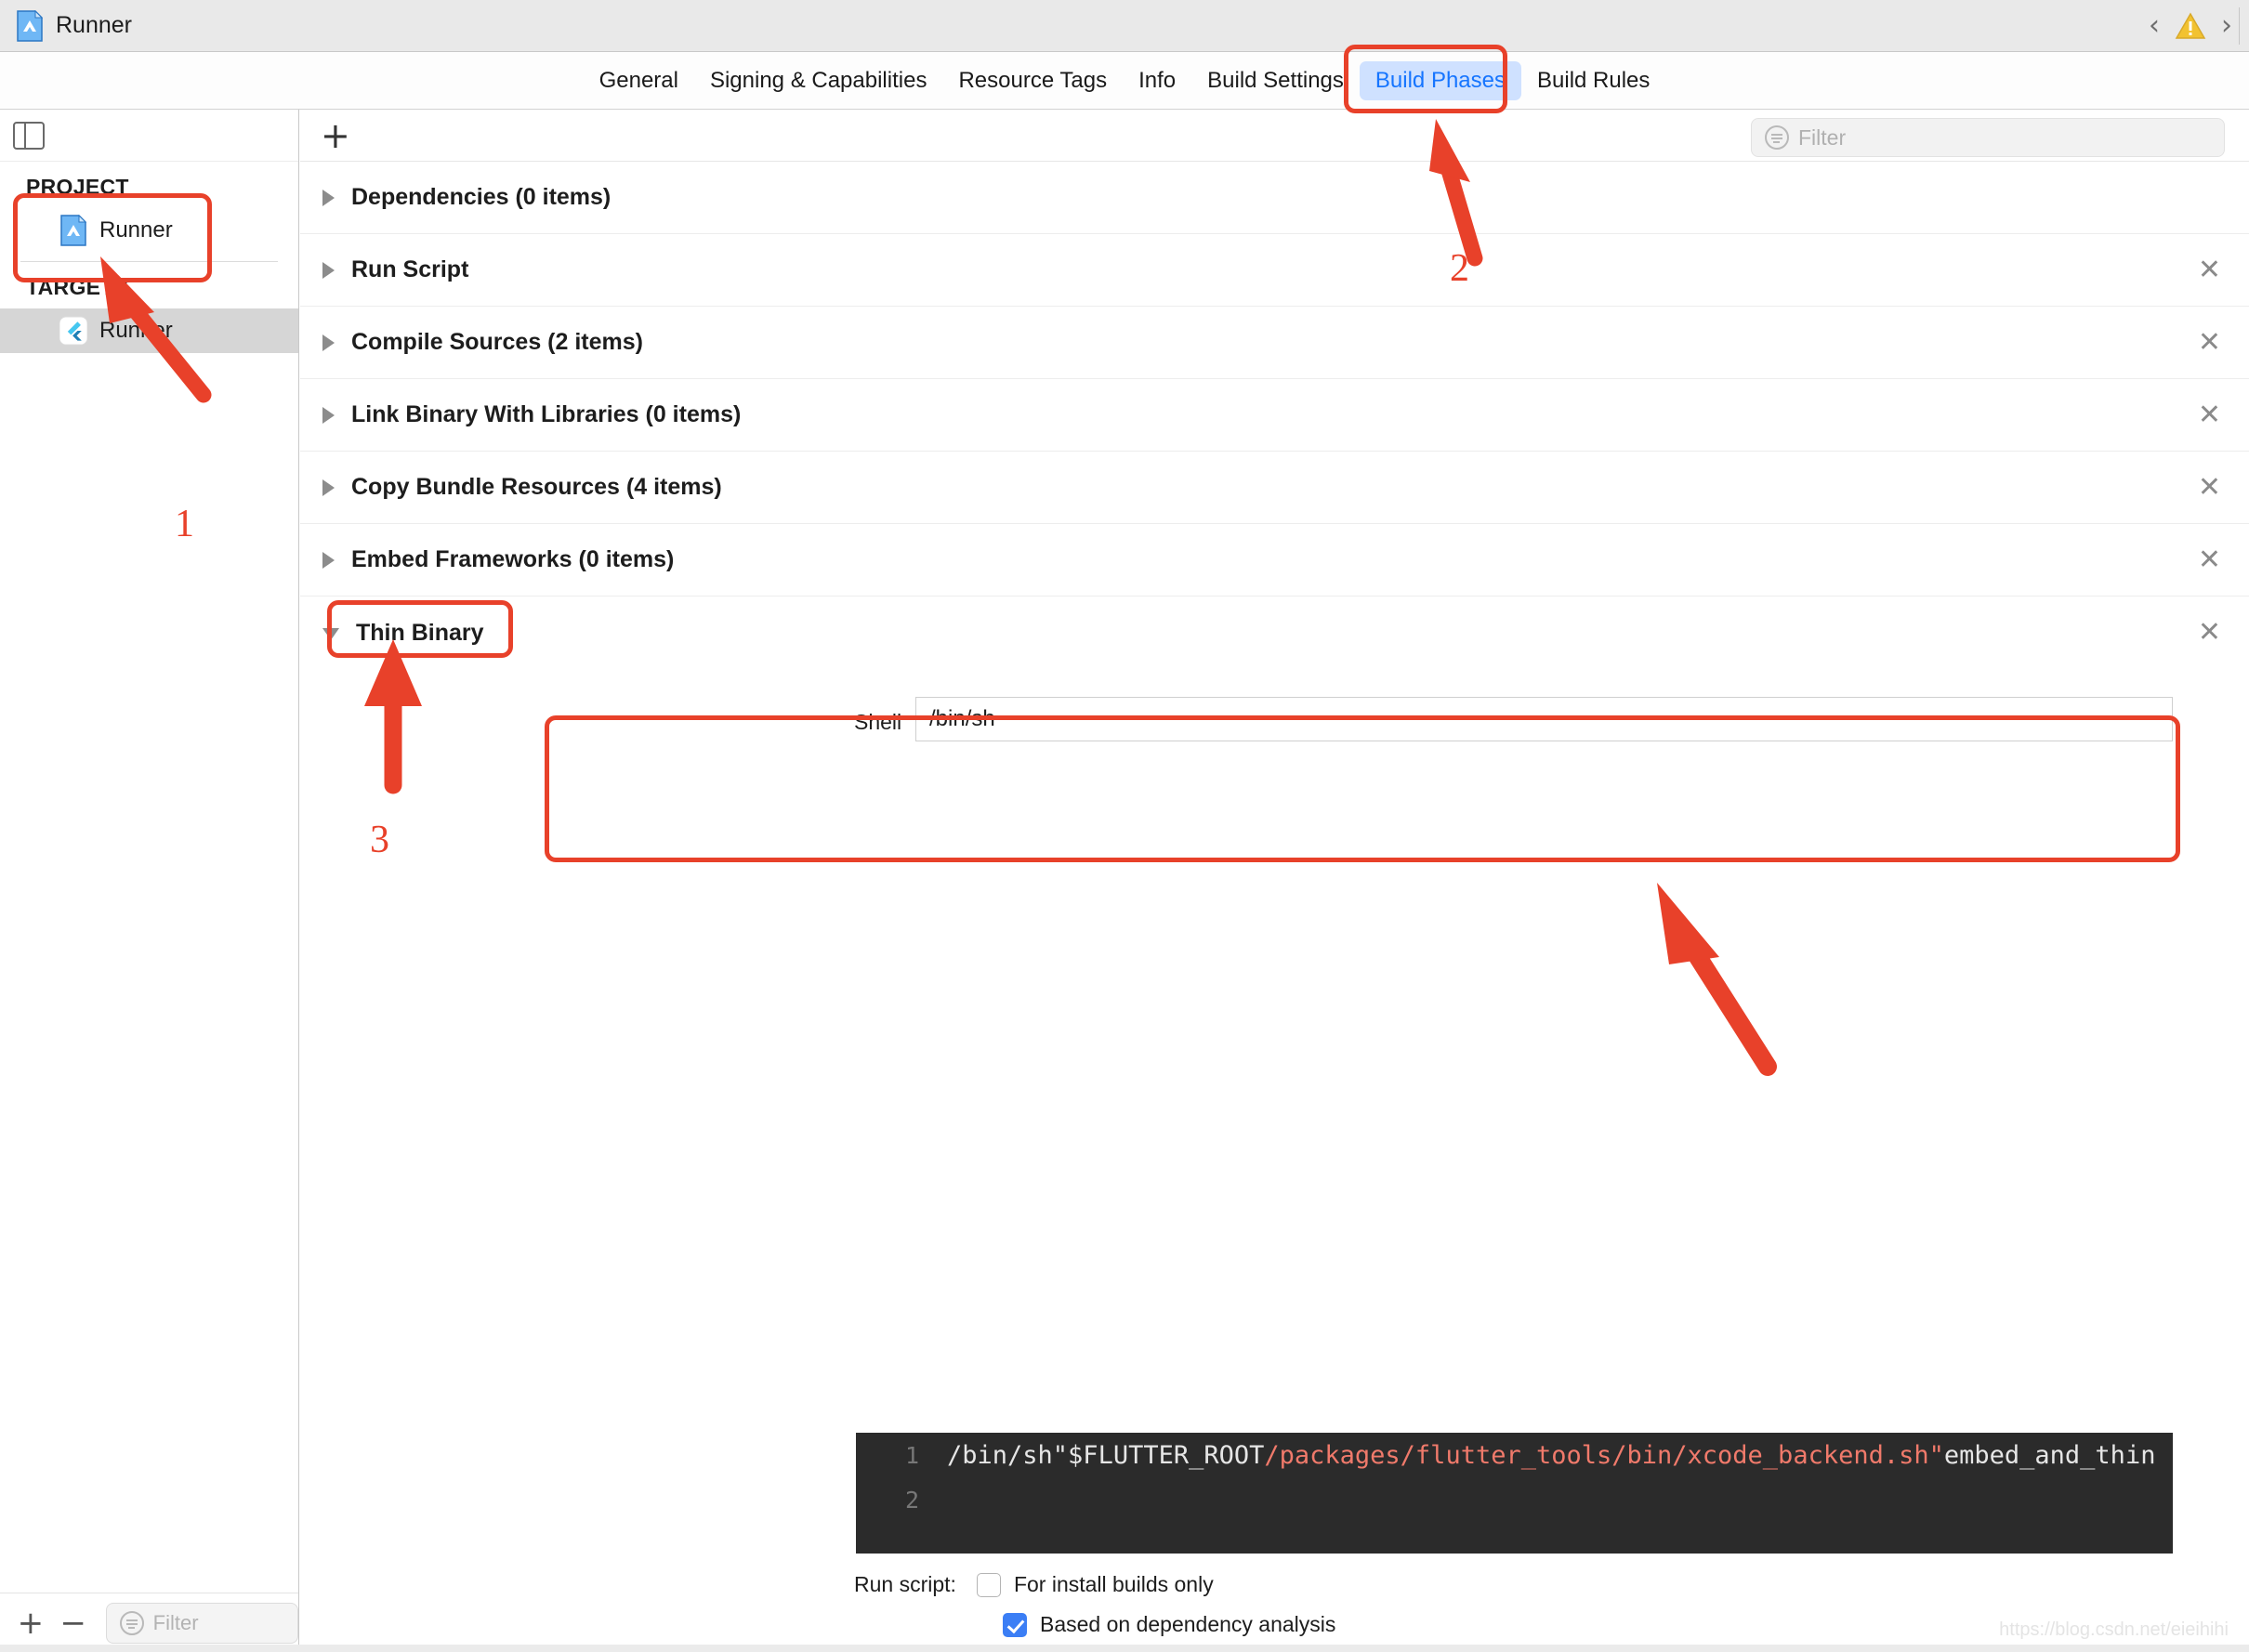 This screenshot has height=1652, width=2249. Describe the element at coordinates (31, 1623) in the screenshot. I see `add-target-button: +` at that location.